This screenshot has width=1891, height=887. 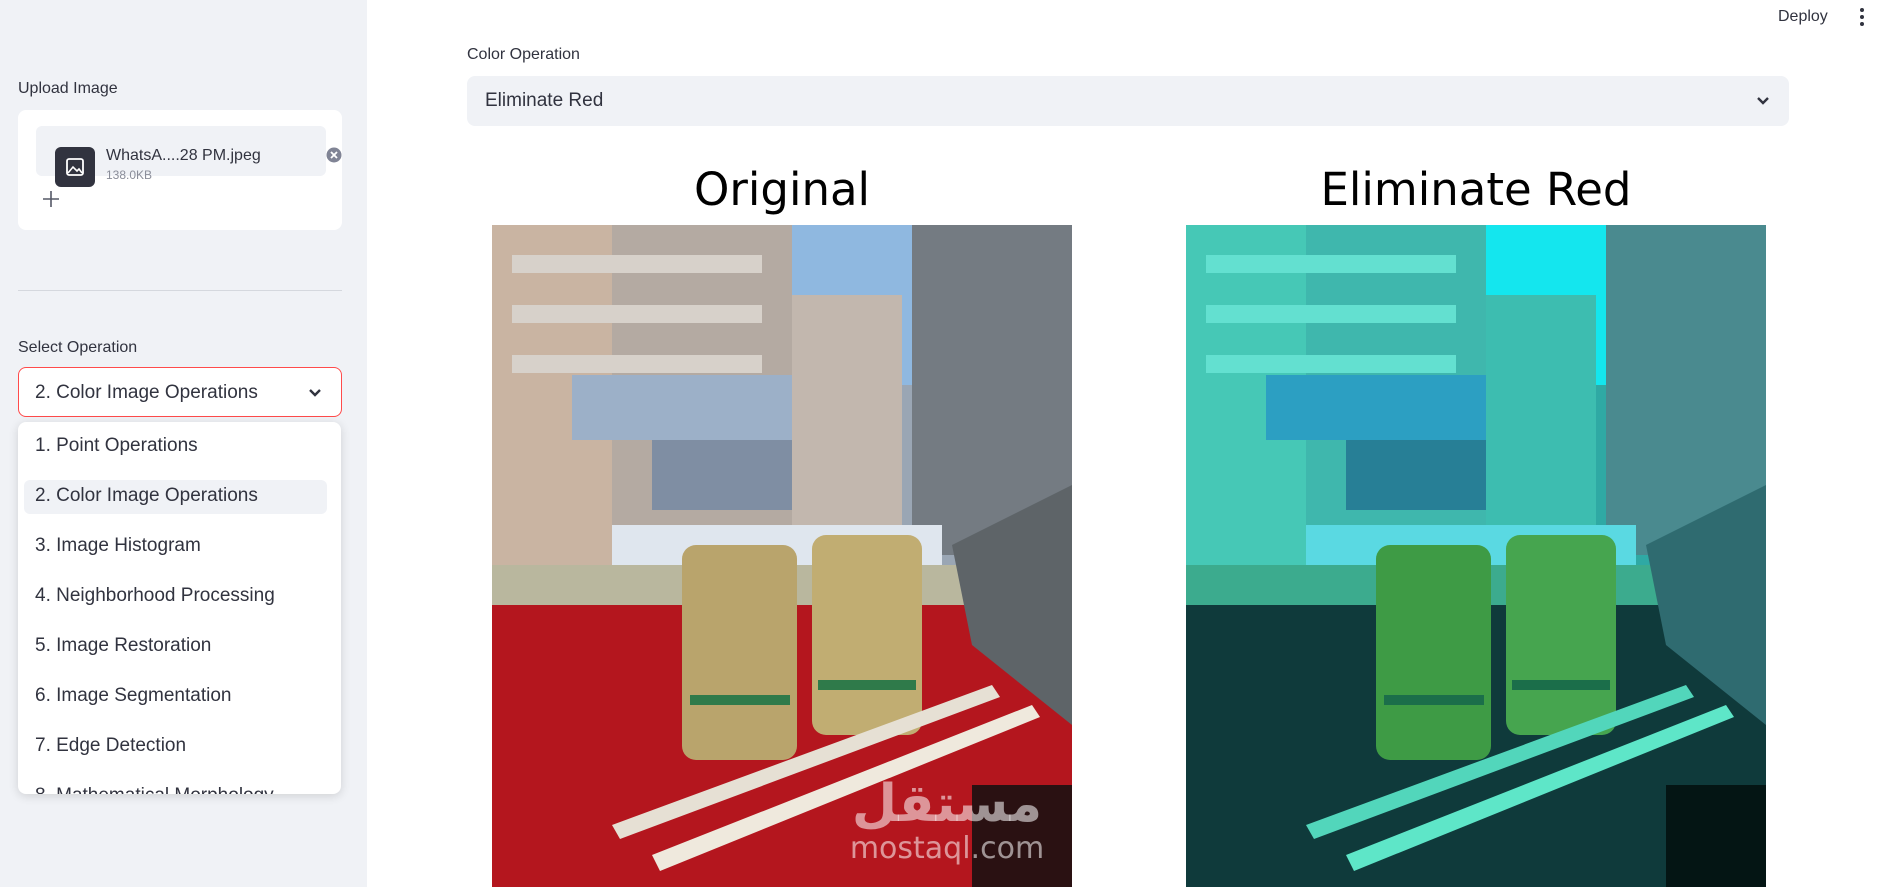 What do you see at coordinates (523, 54) in the screenshot?
I see `color-operation-label: Color Operation` at bounding box center [523, 54].